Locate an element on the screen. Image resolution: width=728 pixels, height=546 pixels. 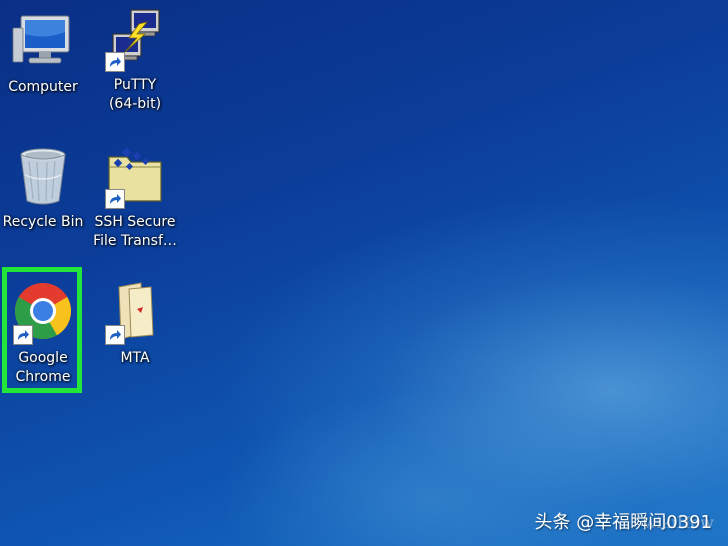
icon-label: Recycle Bin is located at coordinates (43, 222).